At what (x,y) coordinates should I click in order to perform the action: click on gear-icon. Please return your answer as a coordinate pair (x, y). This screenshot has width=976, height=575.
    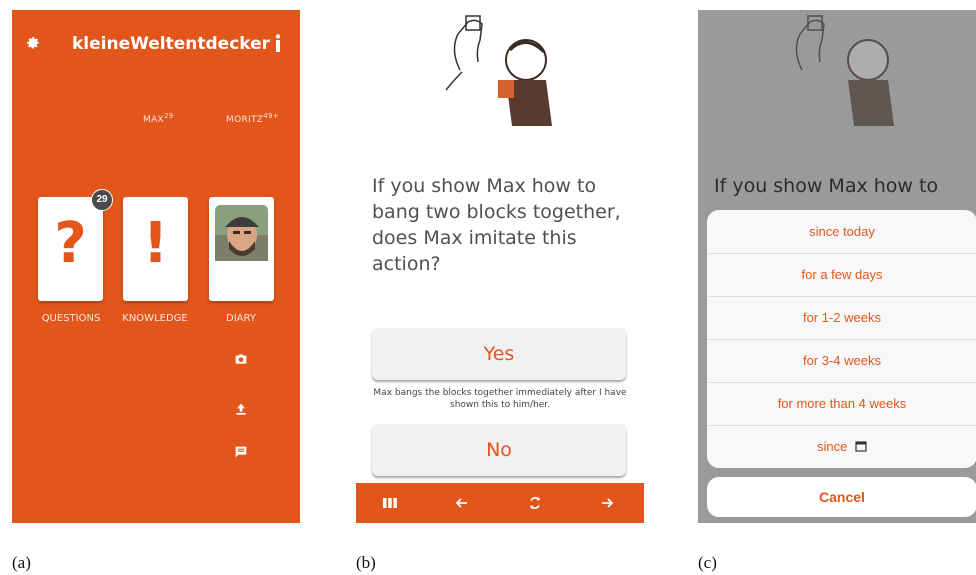
    Looking at the image, I should click on (33, 43).